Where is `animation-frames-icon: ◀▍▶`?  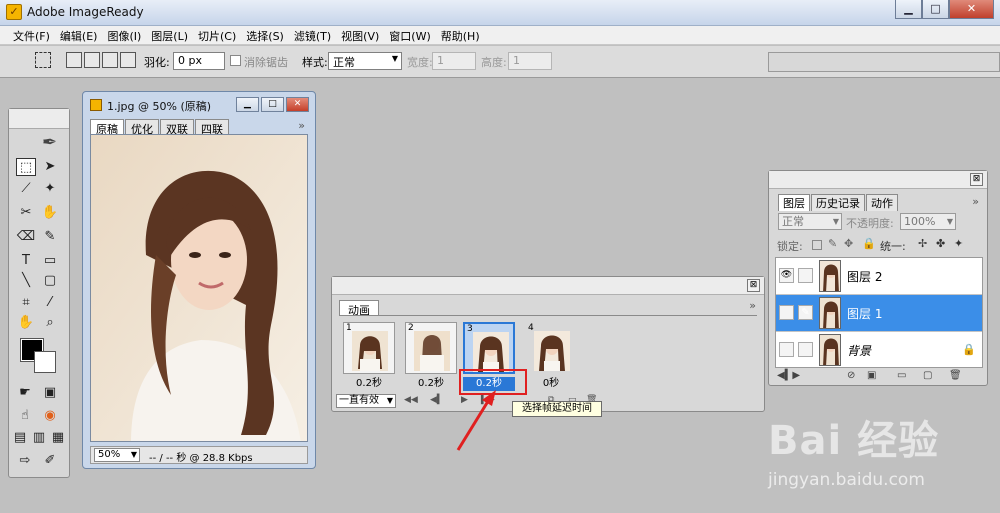
animation-frames-icon: ◀▍▶ is located at coordinates (788, 375).